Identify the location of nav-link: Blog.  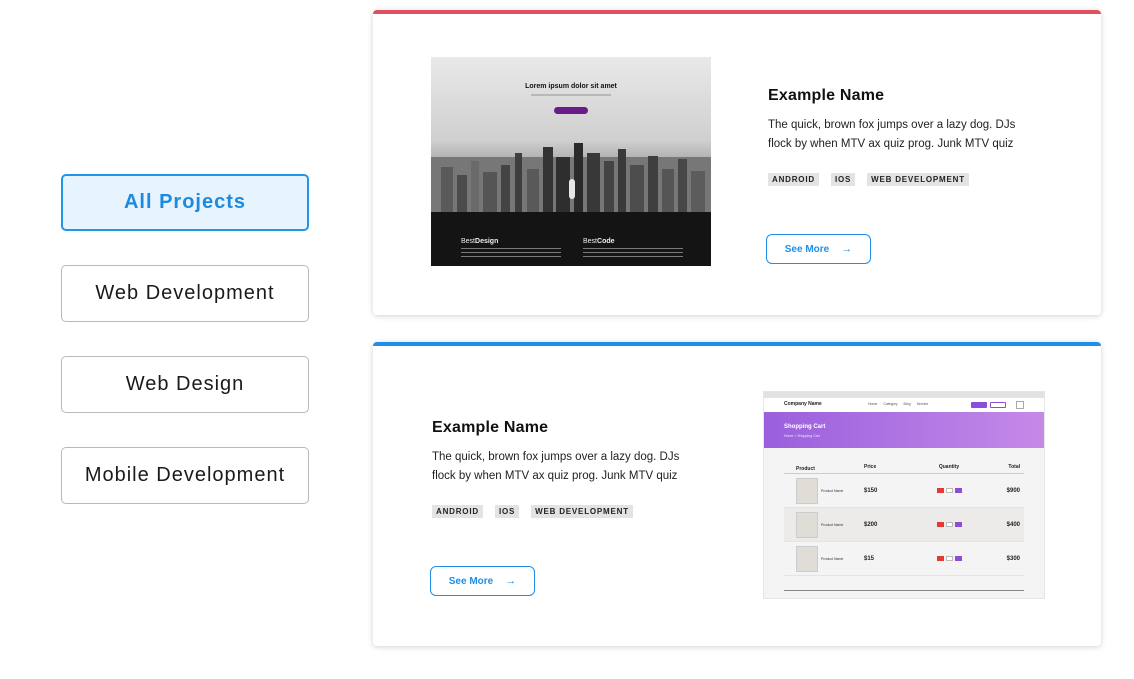
(907, 404).